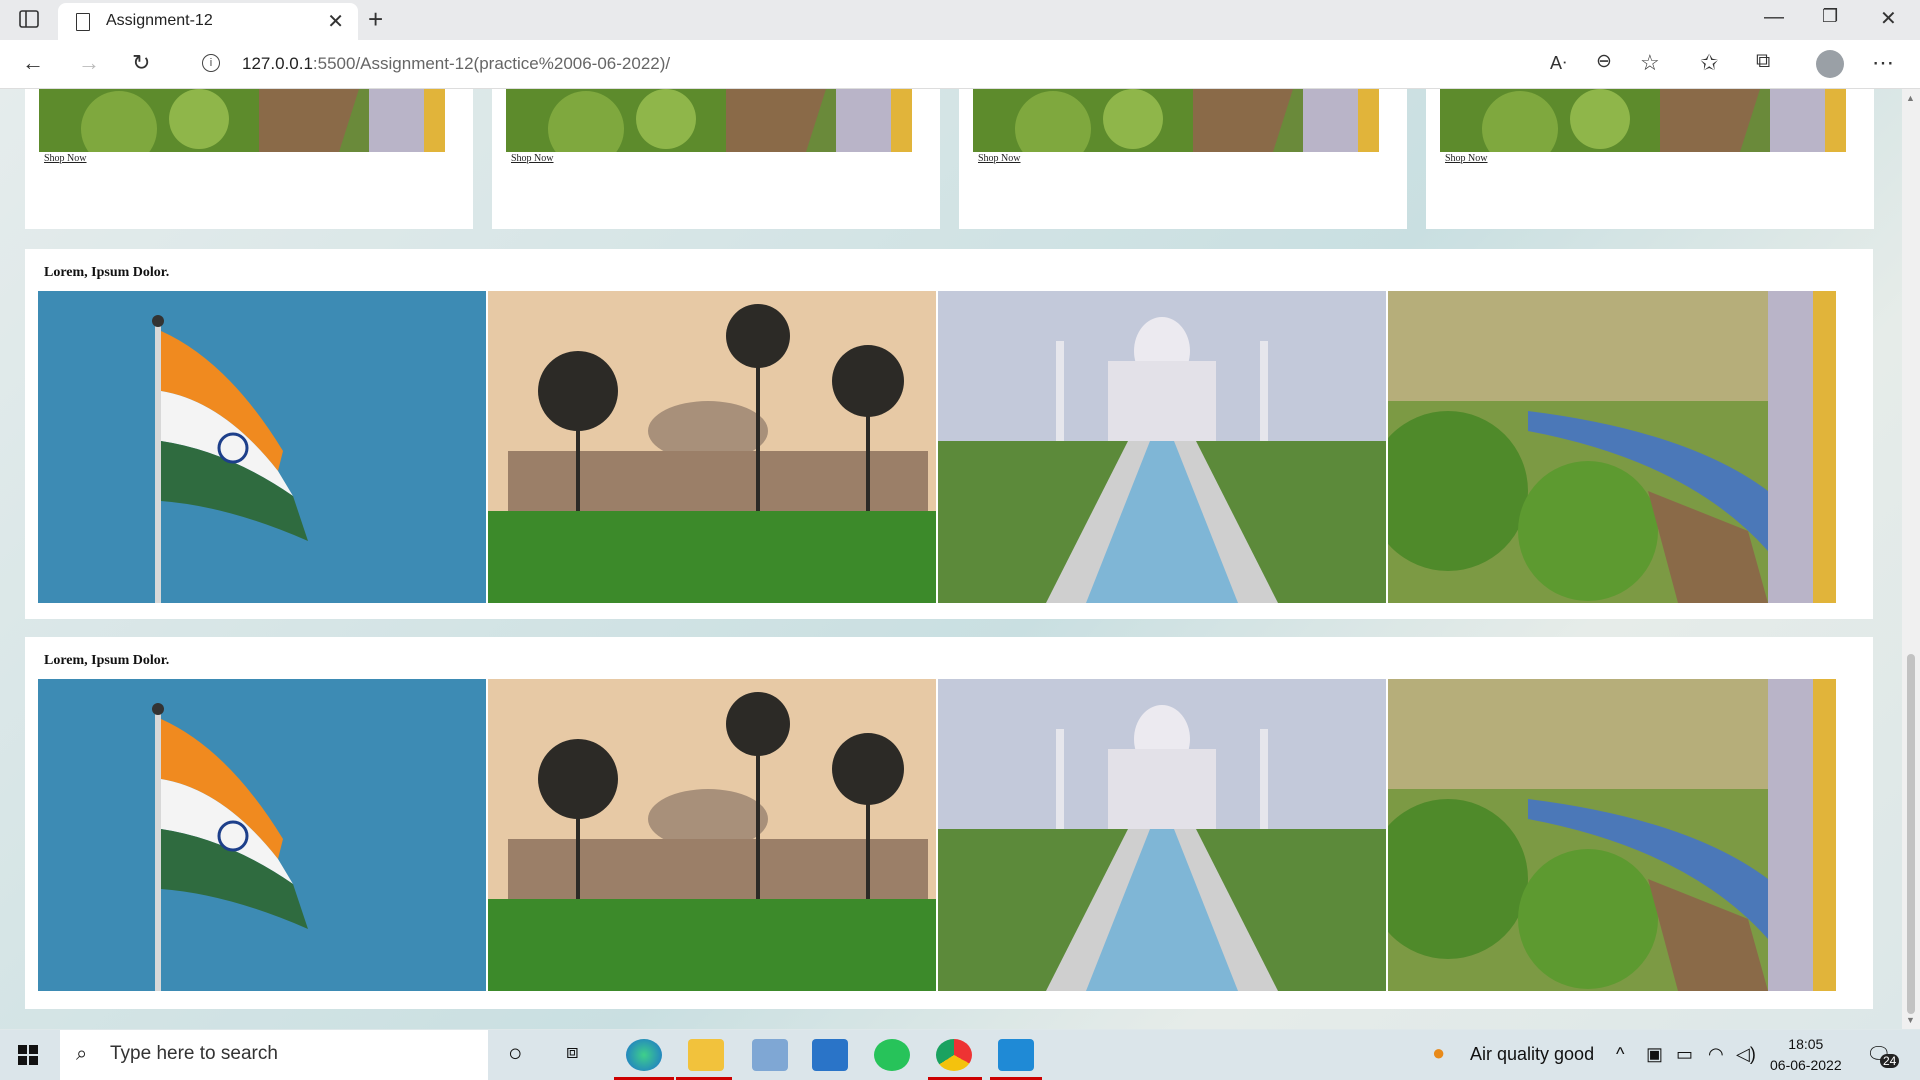 Image resolution: width=1920 pixels, height=1080 pixels. I want to click on restore-icon: ❐, so click(1830, 16).